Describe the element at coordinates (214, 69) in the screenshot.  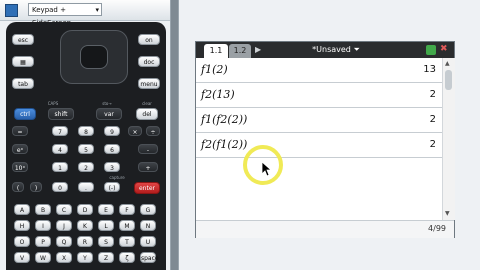
I see `history-expression: f1(2)` at that location.